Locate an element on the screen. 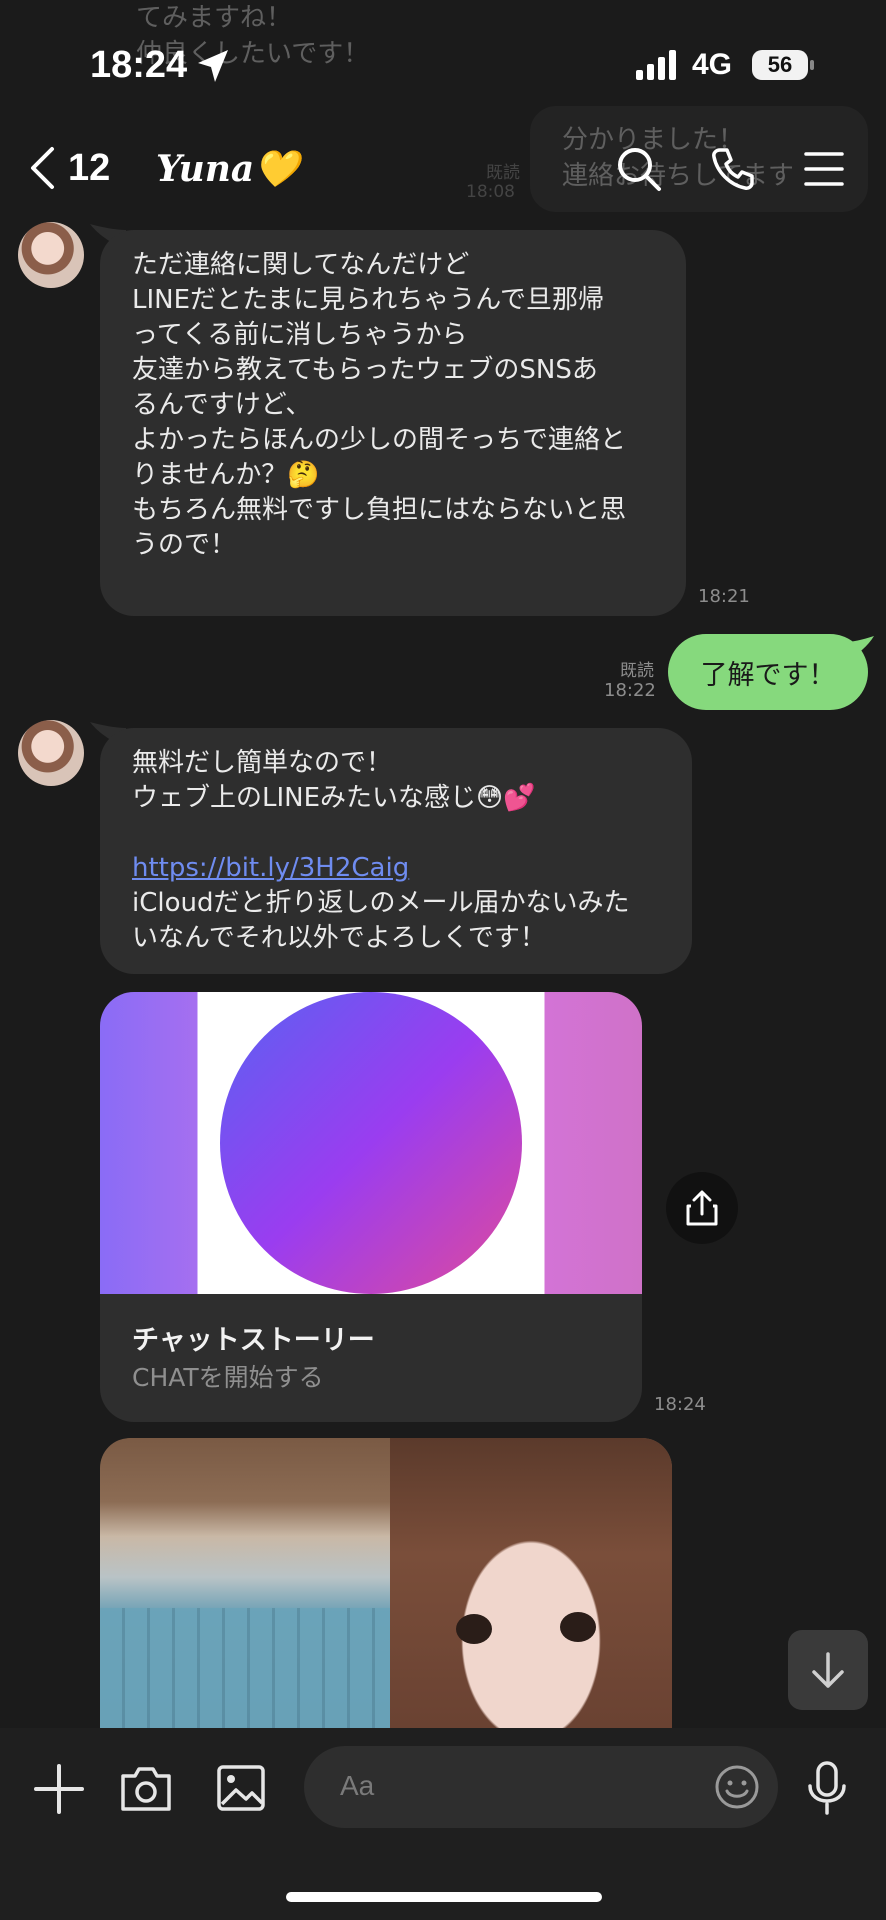 The width and height of the screenshot is (886, 1920). photo-person is located at coordinates (531, 1583).